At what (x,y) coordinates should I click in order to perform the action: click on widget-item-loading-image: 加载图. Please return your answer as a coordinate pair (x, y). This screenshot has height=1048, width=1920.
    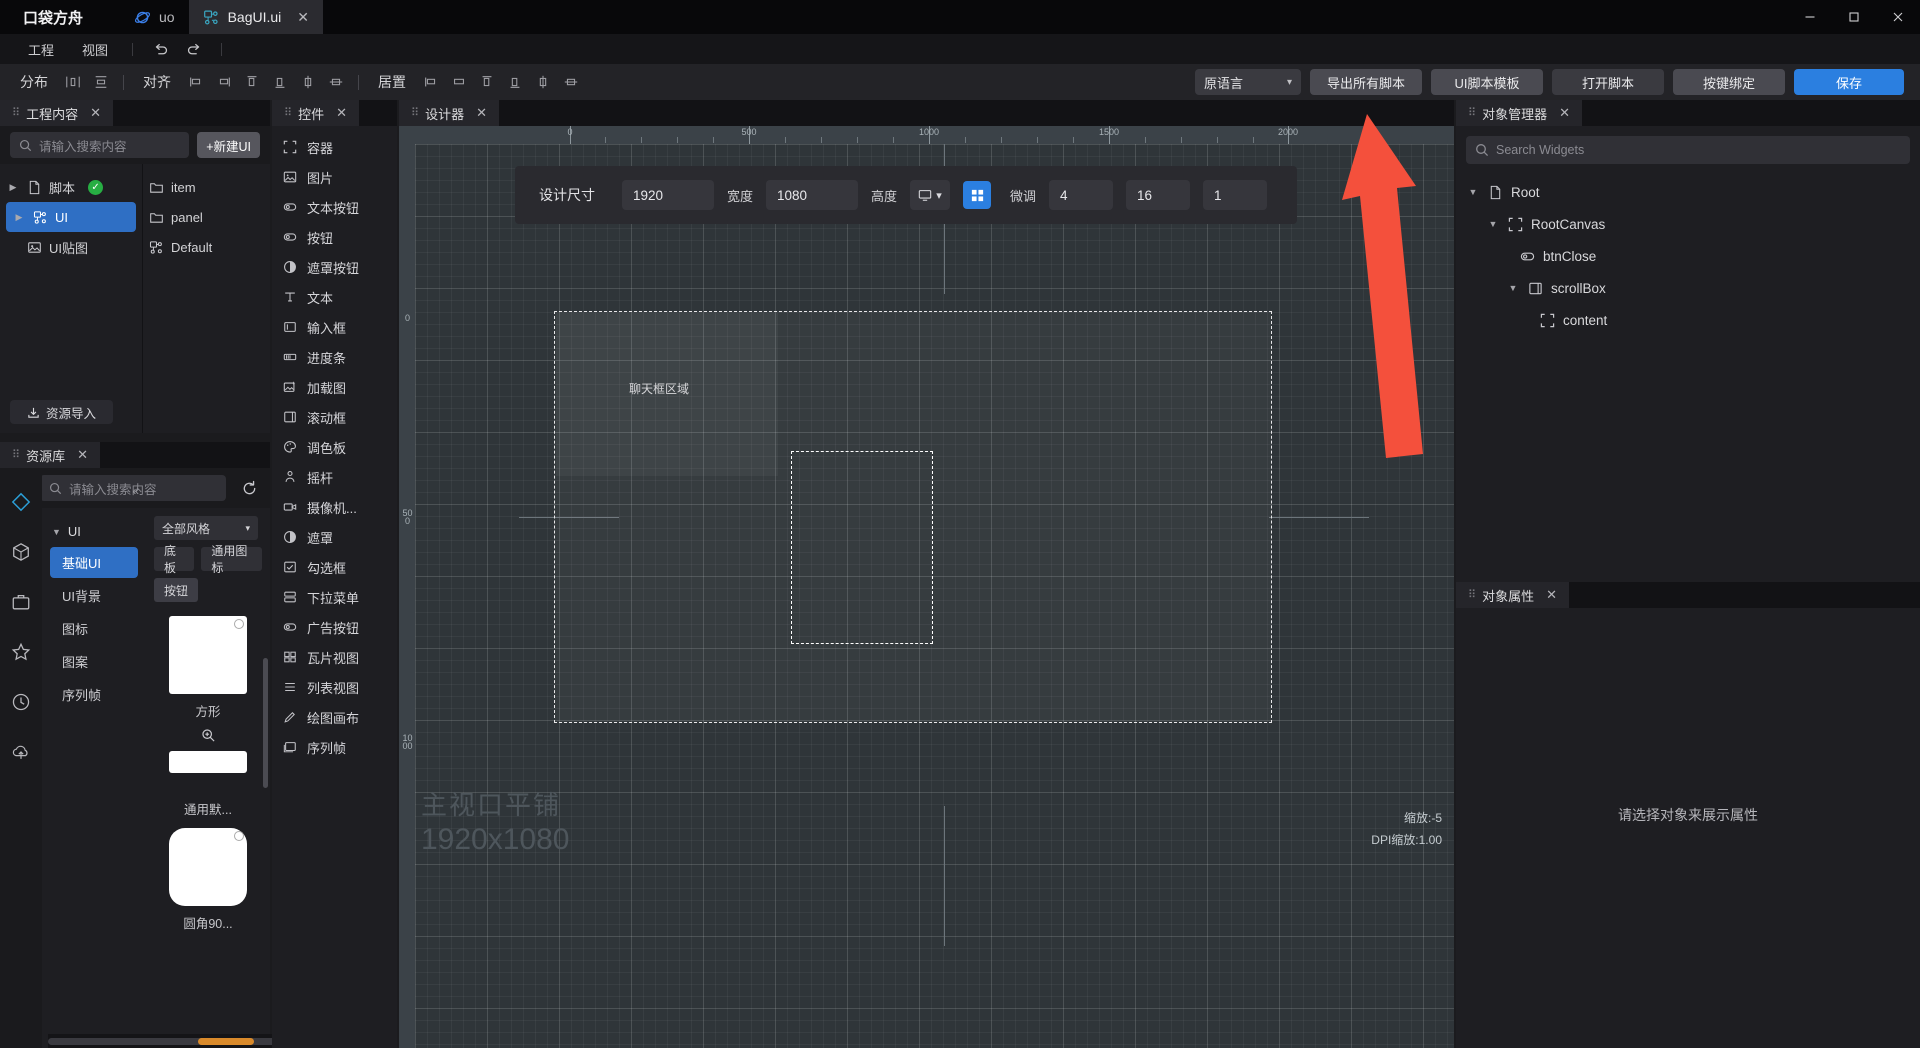
    Looking at the image, I should click on (334, 387).